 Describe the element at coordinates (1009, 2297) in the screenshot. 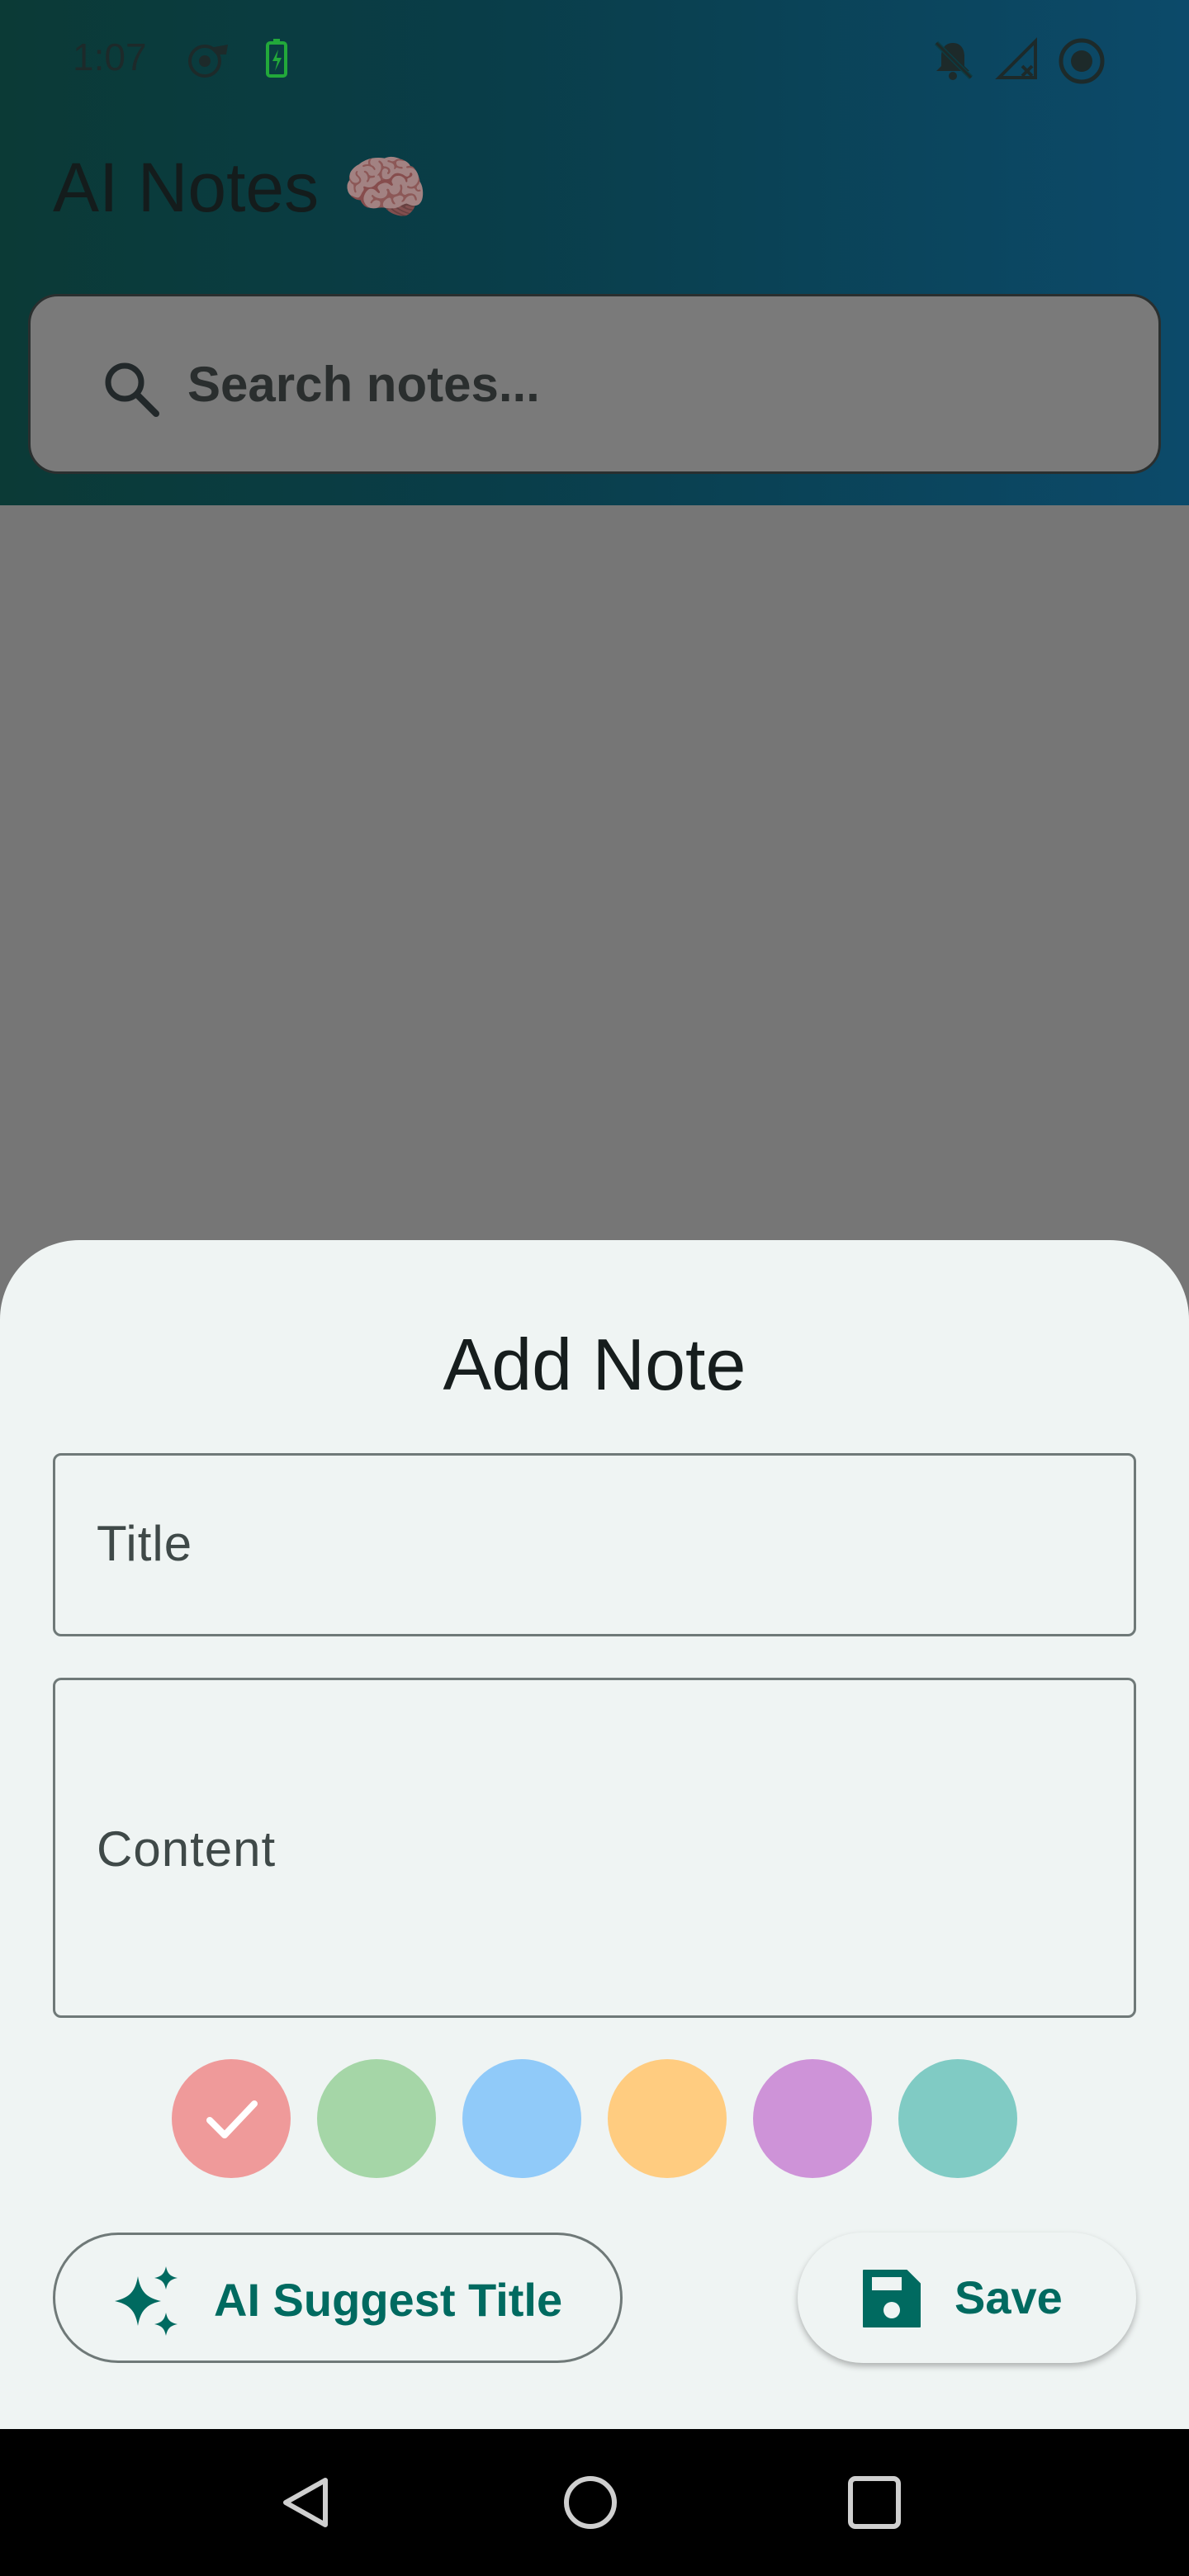

I see `save-label: Save` at that location.